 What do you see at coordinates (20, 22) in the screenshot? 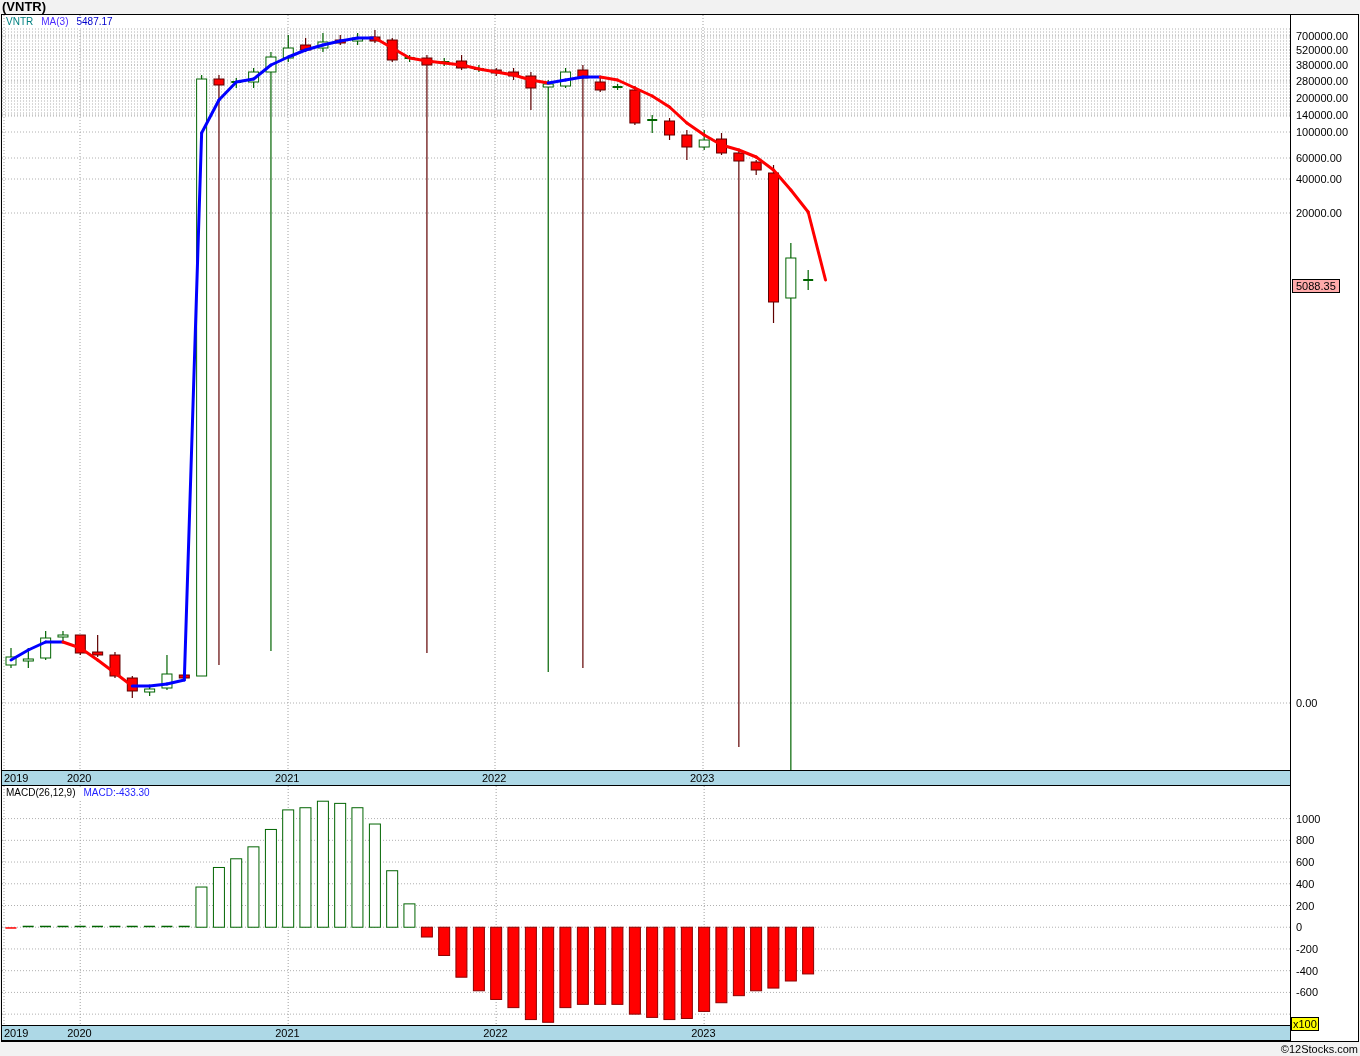
I see `ticker-label: VNTR` at bounding box center [20, 22].